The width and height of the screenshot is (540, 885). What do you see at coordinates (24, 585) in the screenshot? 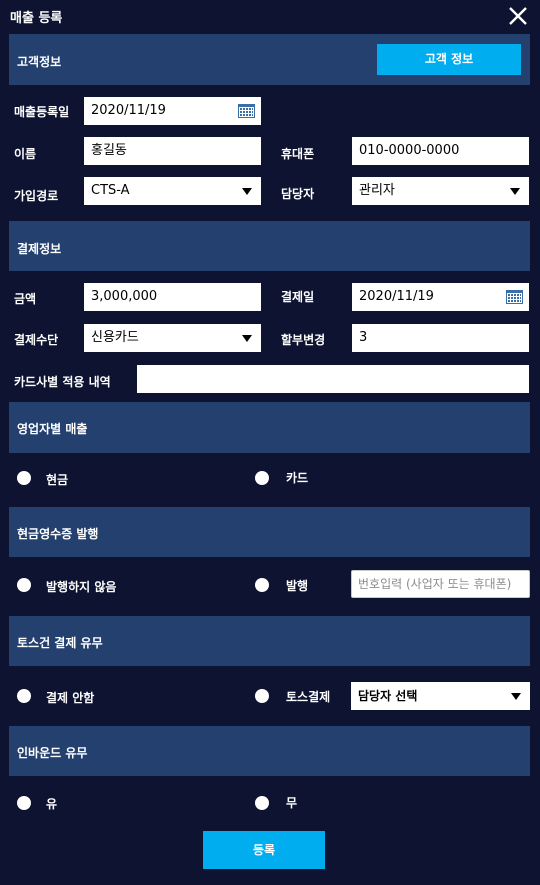
I see `radio-receipt-not-issue` at bounding box center [24, 585].